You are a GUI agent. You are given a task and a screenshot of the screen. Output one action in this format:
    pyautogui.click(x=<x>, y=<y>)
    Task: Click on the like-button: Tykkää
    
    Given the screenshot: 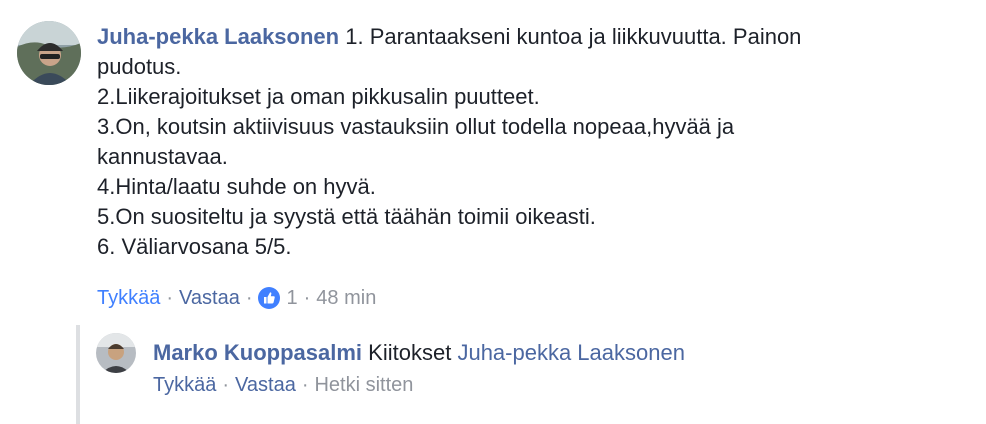 What is the action you would take?
    pyautogui.click(x=128, y=298)
    